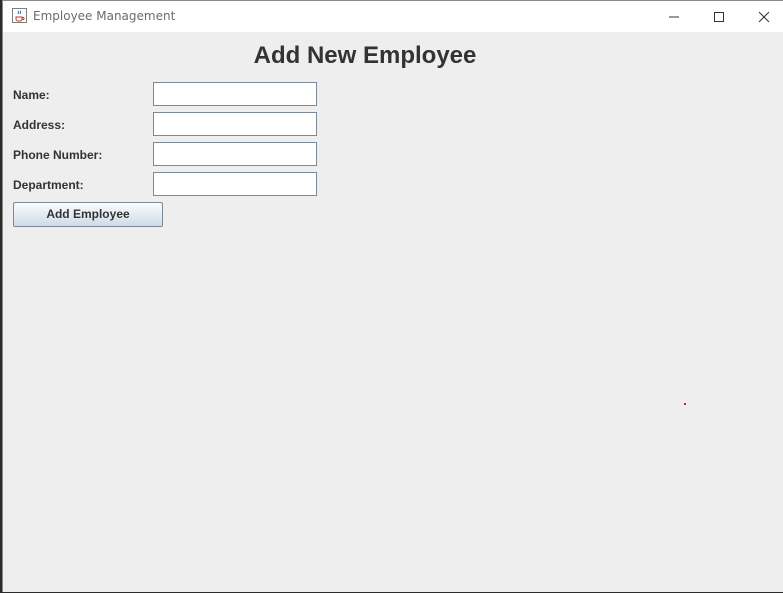 This screenshot has width=783, height=593. Describe the element at coordinates (19, 15) in the screenshot. I see `java-cup-icon` at that location.